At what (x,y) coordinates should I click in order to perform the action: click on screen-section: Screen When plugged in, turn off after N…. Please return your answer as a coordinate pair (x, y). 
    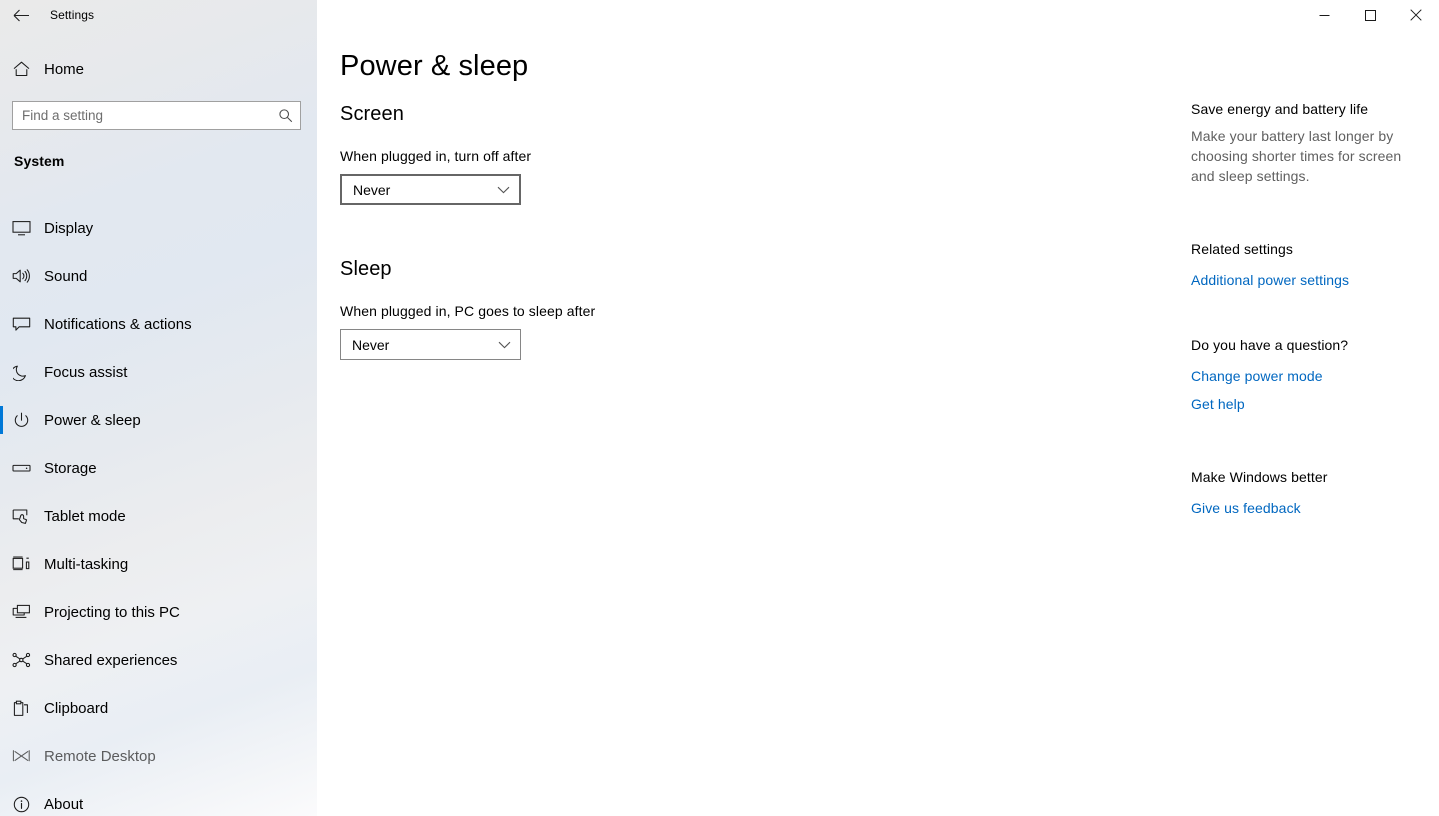
    Looking at the image, I should click on (435, 154).